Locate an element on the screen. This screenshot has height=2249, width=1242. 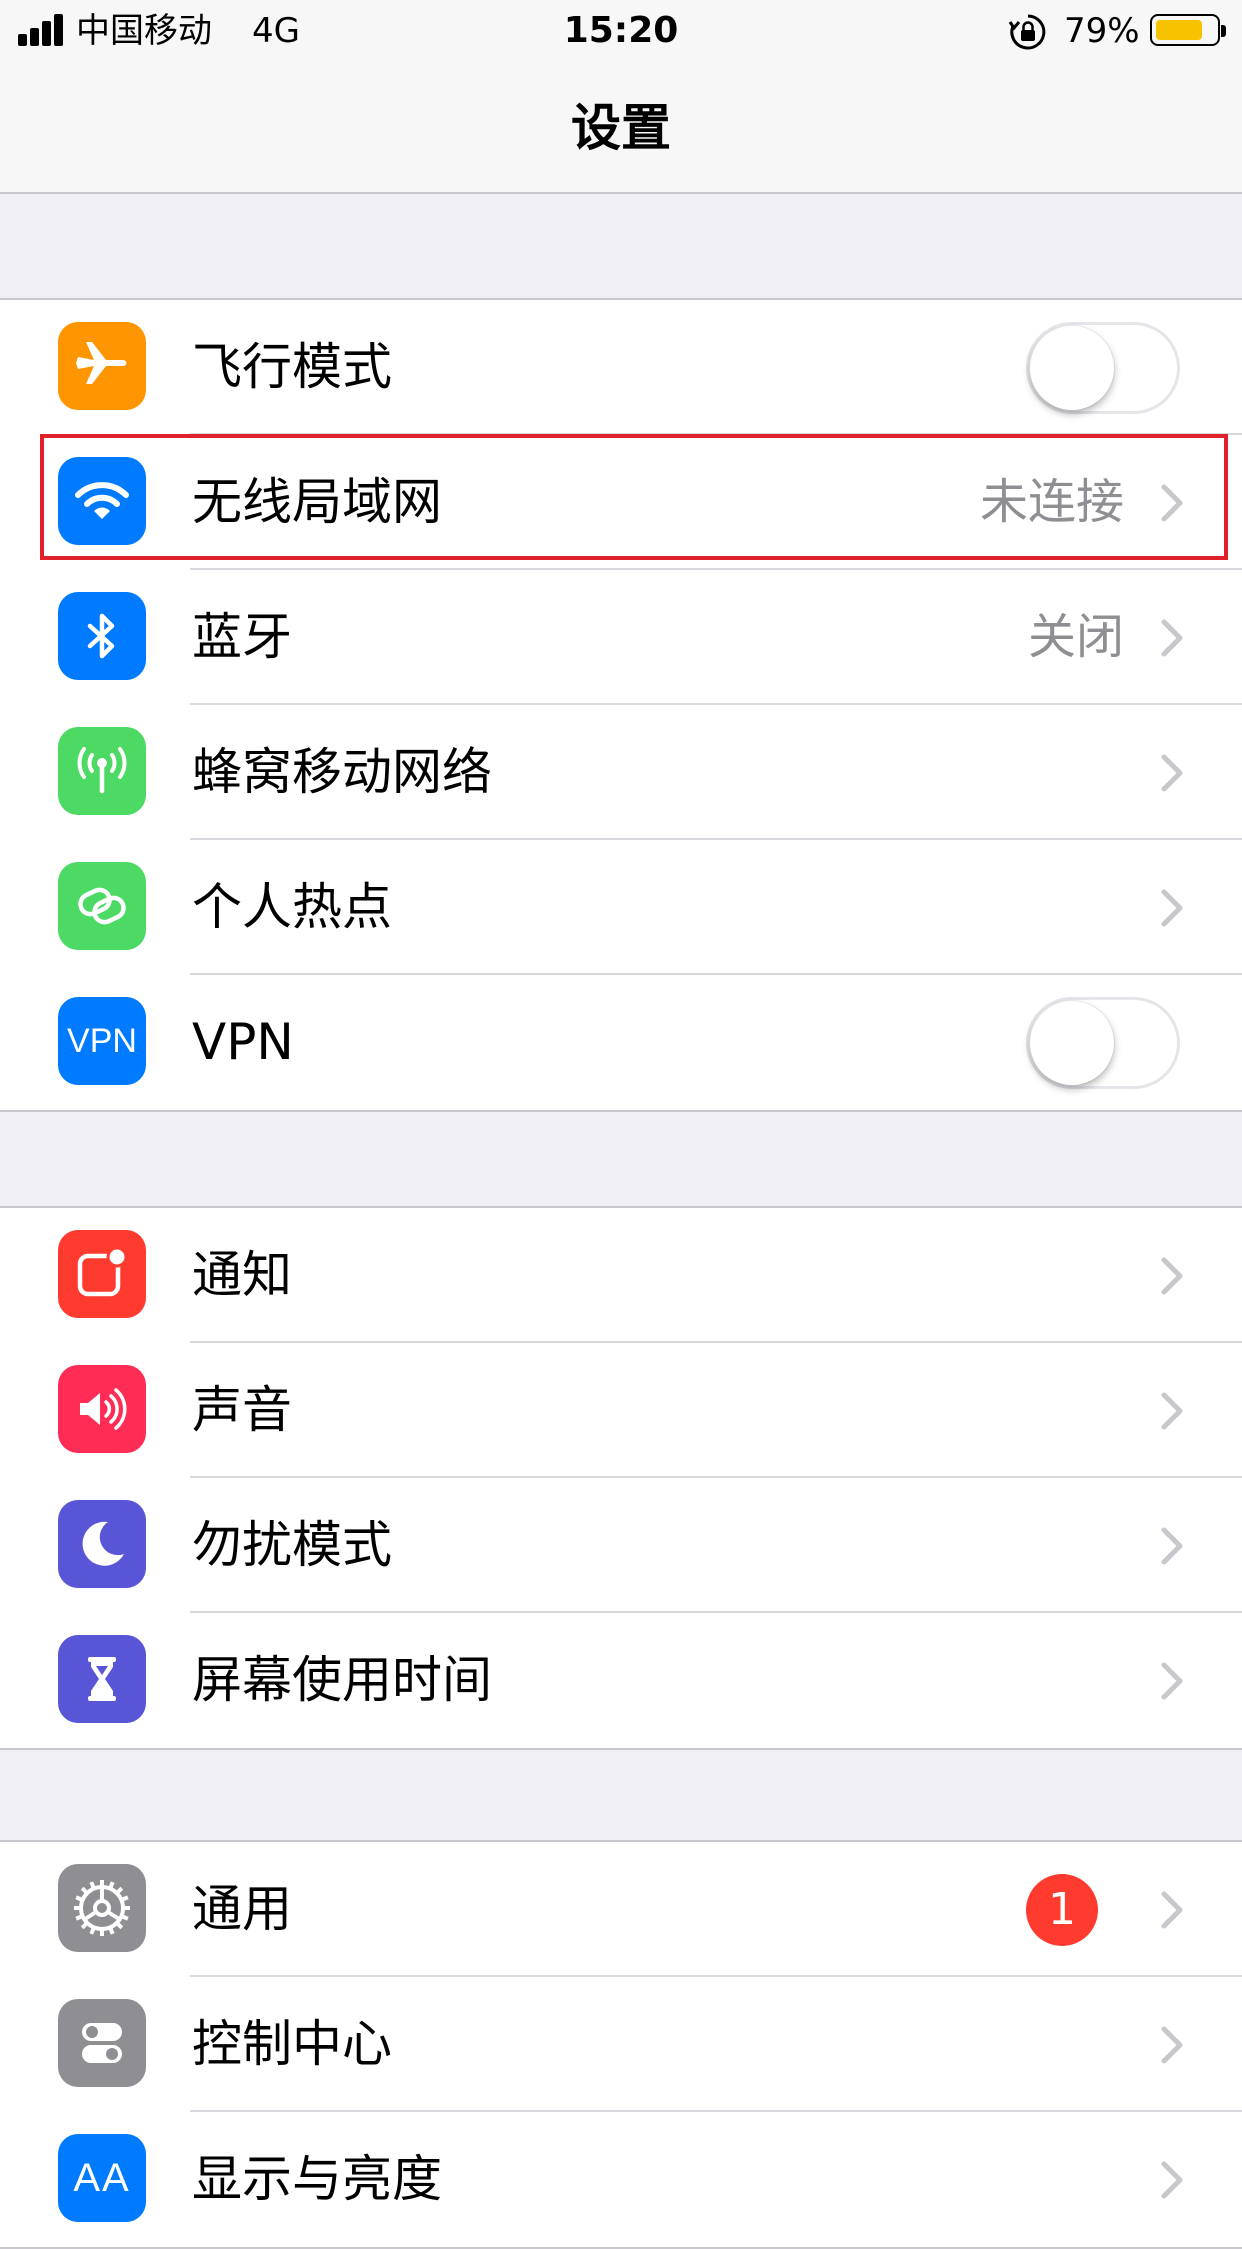
hotspot-icon is located at coordinates (102, 906).